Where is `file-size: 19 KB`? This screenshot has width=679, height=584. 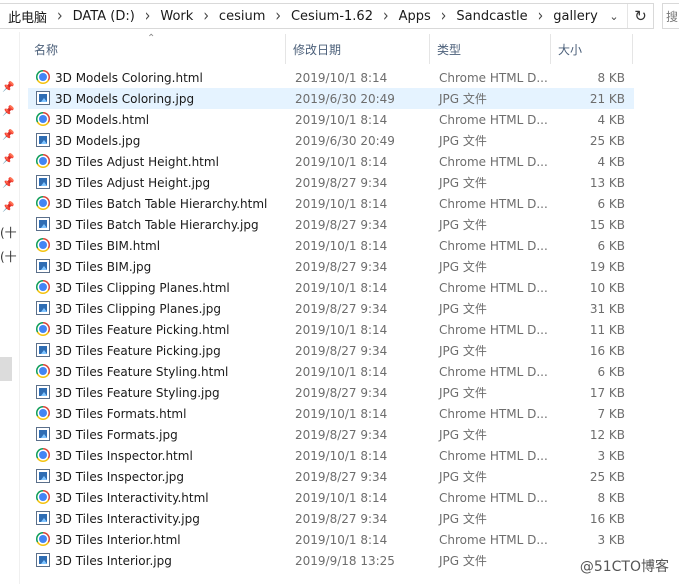 file-size: 19 KB is located at coordinates (607, 266).